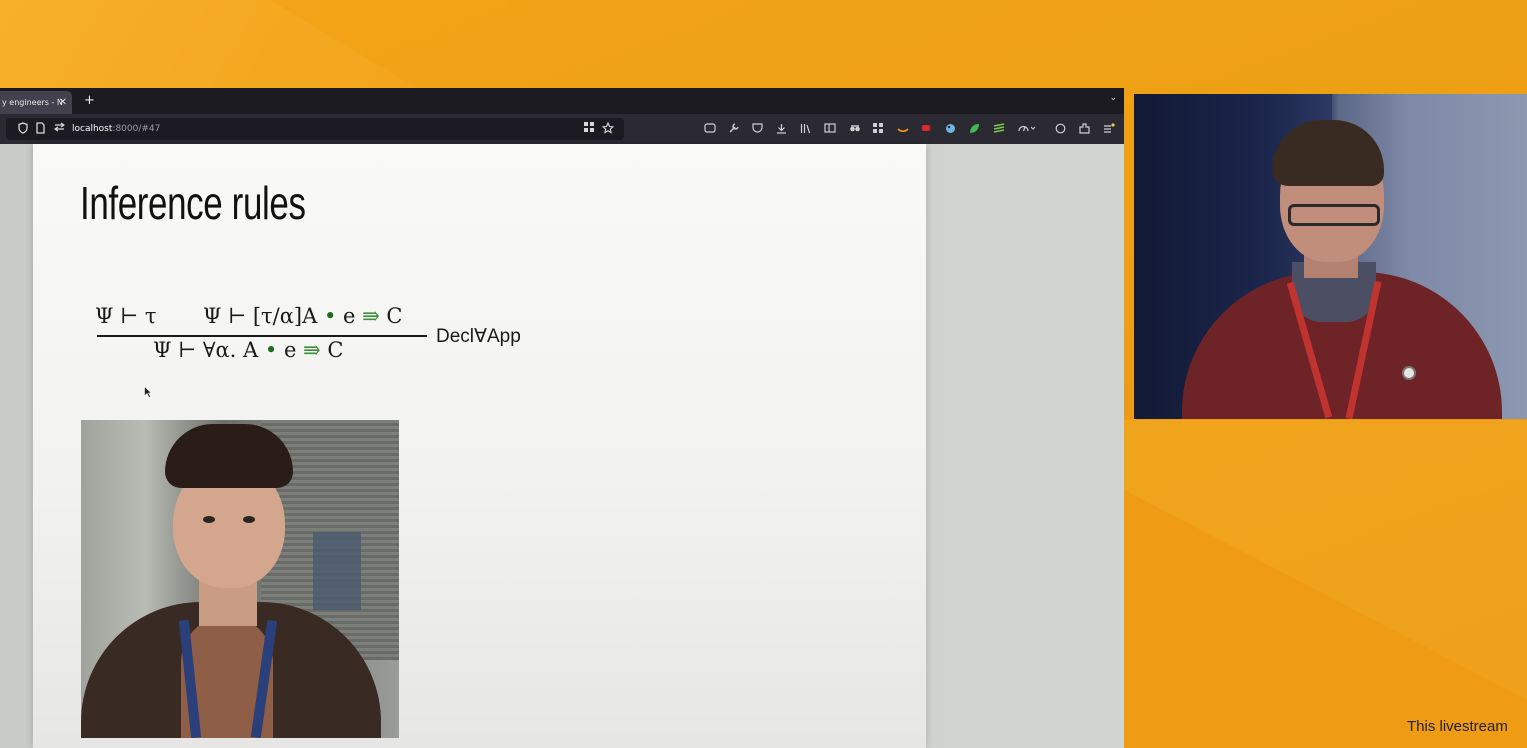  What do you see at coordinates (136, 129) in the screenshot?
I see `url-path: :8000/#47` at bounding box center [136, 129].